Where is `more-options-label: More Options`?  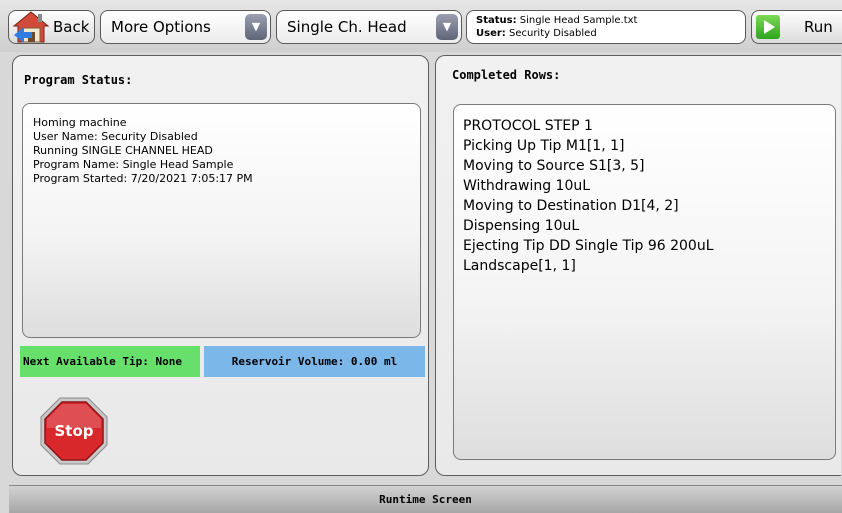 more-options-label: More Options is located at coordinates (161, 27).